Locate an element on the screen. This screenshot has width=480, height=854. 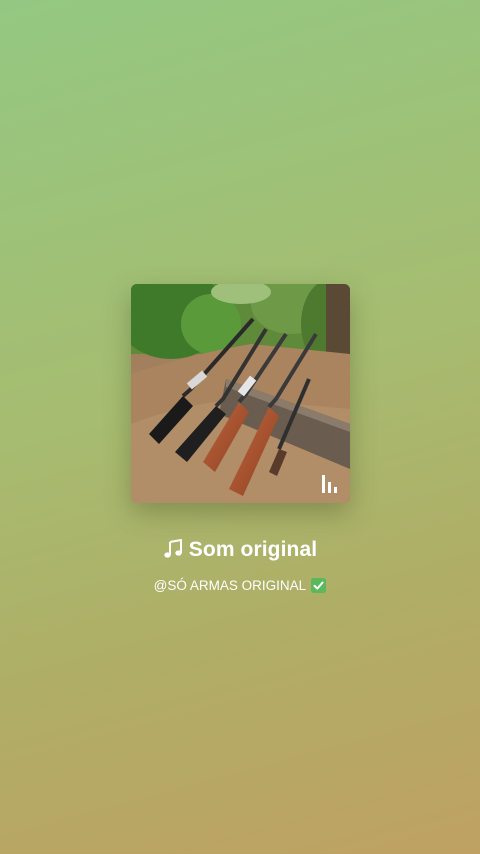
music-note-icon is located at coordinates (173, 548).